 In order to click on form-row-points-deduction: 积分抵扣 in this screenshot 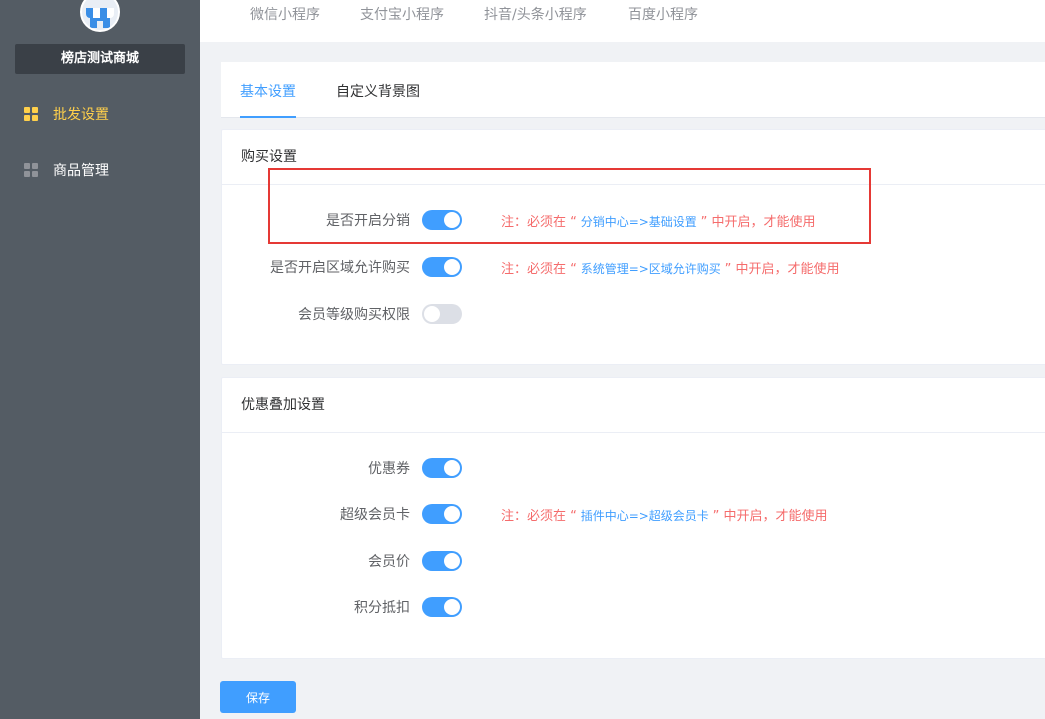, I will do `click(633, 607)`.